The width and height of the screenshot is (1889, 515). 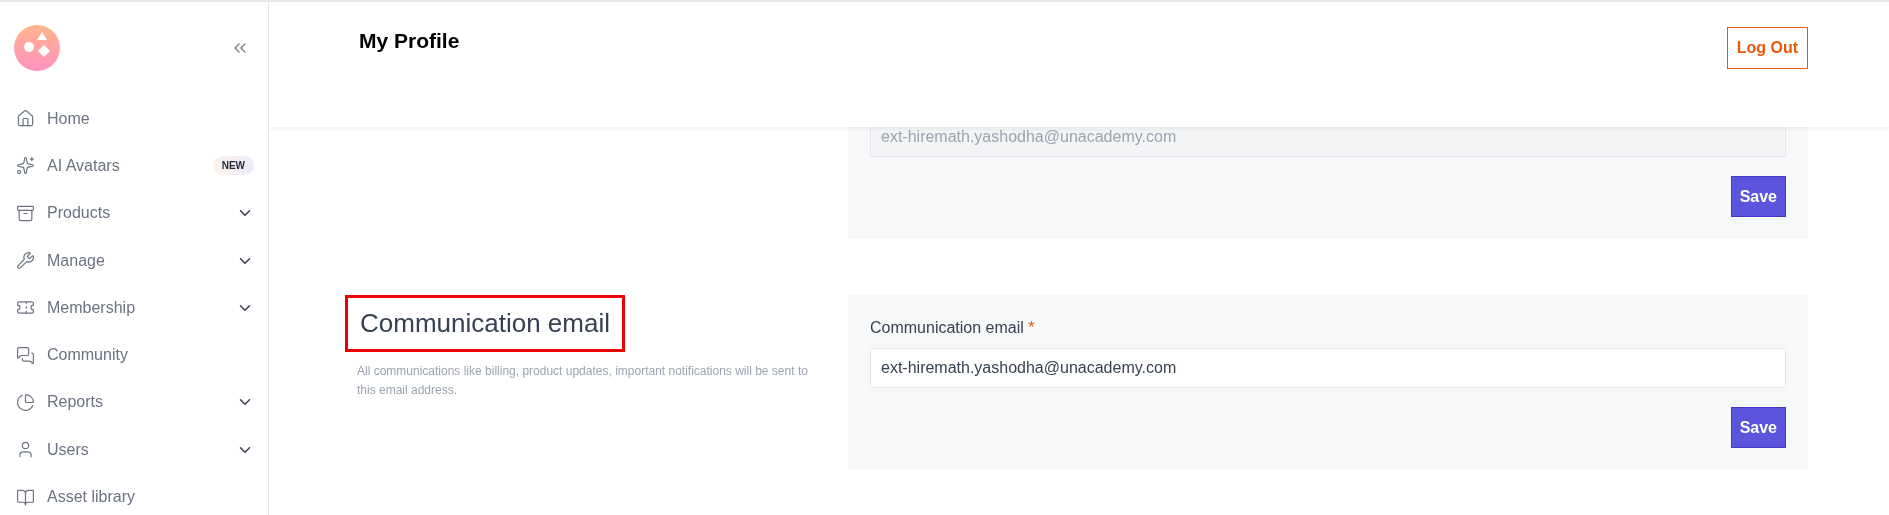 I want to click on sidebar-item: Home, so click(x=134, y=119).